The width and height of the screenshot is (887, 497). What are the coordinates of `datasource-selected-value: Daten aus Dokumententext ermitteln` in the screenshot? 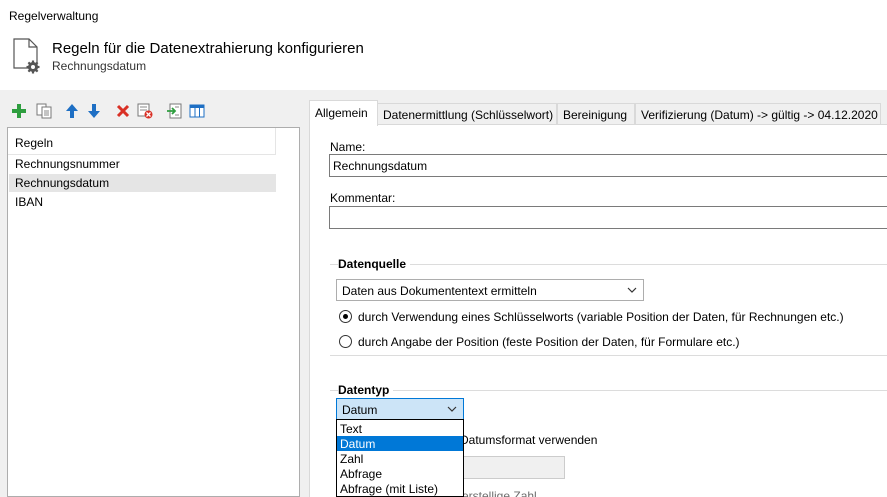 It's located at (439, 291).